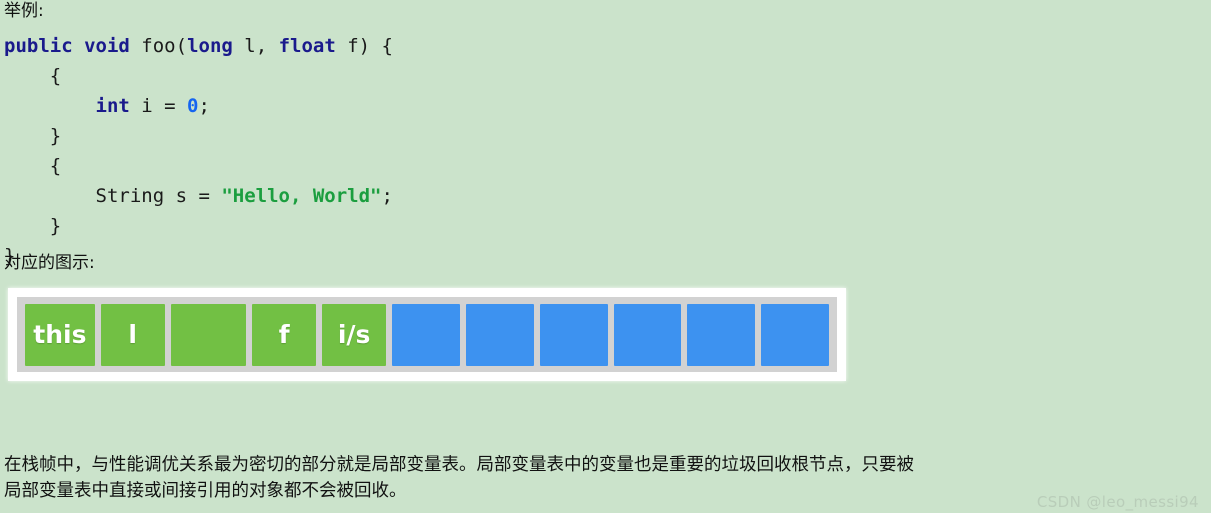  I want to click on lvt-slot-i-s: i/s, so click(354, 334).